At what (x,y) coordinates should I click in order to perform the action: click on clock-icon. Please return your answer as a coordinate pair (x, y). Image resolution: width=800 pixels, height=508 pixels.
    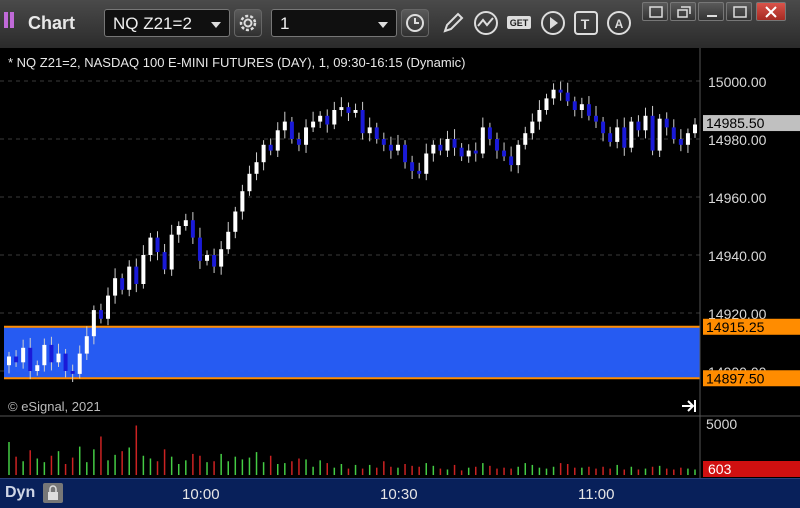
    Looking at the image, I should click on (415, 23).